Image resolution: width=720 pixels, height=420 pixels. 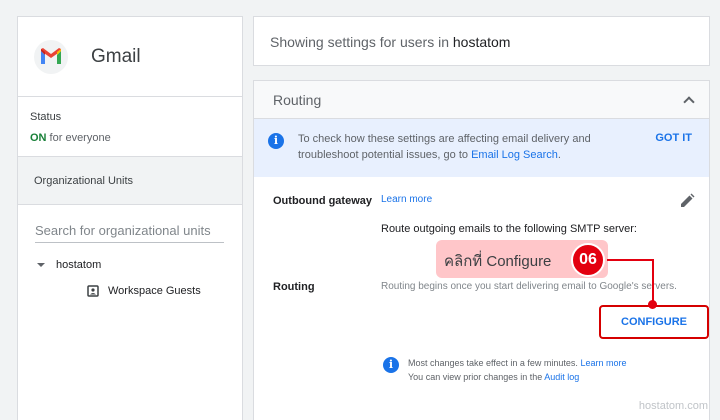 I want to click on status-suffix: for everyone, so click(x=78, y=138).